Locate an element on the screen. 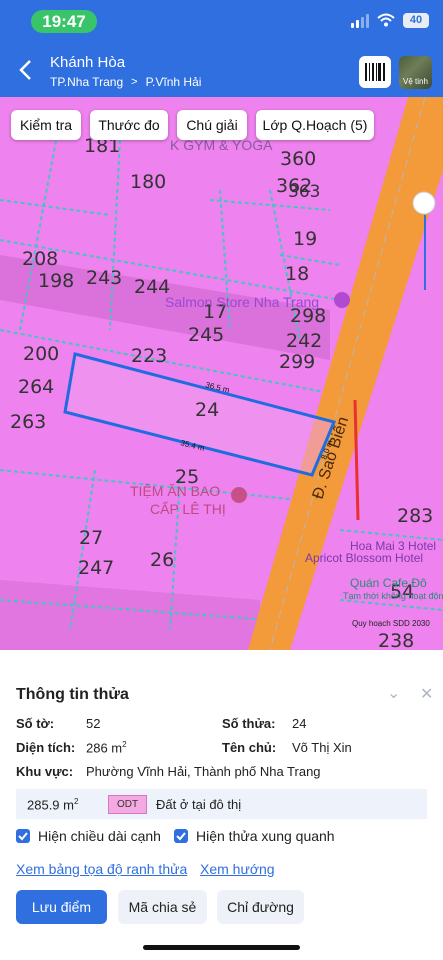 The height and width of the screenshot is (960, 443). save-point-button: Lưu điểm is located at coordinates (61, 907).